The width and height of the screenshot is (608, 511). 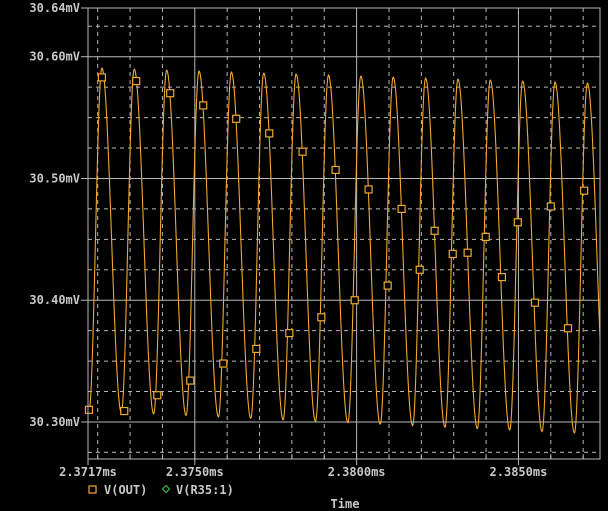 I want to click on legend-marker-diamond, so click(x=166, y=489).